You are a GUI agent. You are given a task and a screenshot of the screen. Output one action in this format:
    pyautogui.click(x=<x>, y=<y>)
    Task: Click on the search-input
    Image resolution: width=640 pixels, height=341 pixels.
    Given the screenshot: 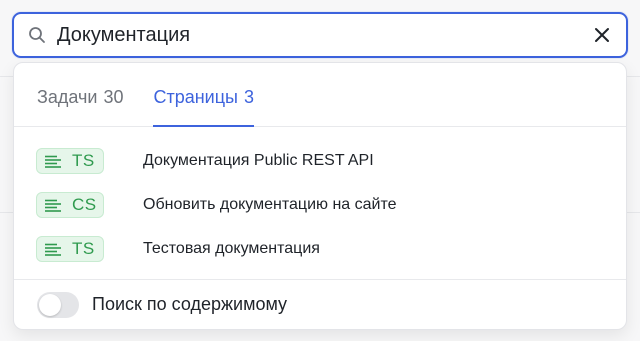 What is the action you would take?
    pyautogui.click(x=324, y=35)
    